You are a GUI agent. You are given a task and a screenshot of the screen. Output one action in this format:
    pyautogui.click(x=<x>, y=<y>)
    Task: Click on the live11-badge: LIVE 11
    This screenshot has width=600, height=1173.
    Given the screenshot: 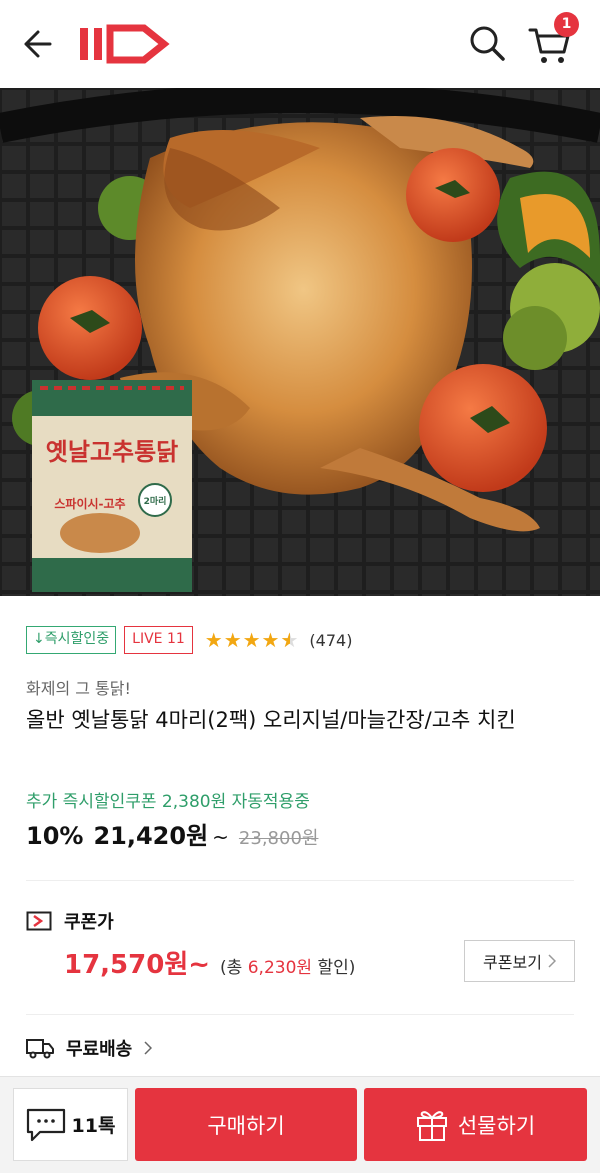 What is the action you would take?
    pyautogui.click(x=158, y=640)
    